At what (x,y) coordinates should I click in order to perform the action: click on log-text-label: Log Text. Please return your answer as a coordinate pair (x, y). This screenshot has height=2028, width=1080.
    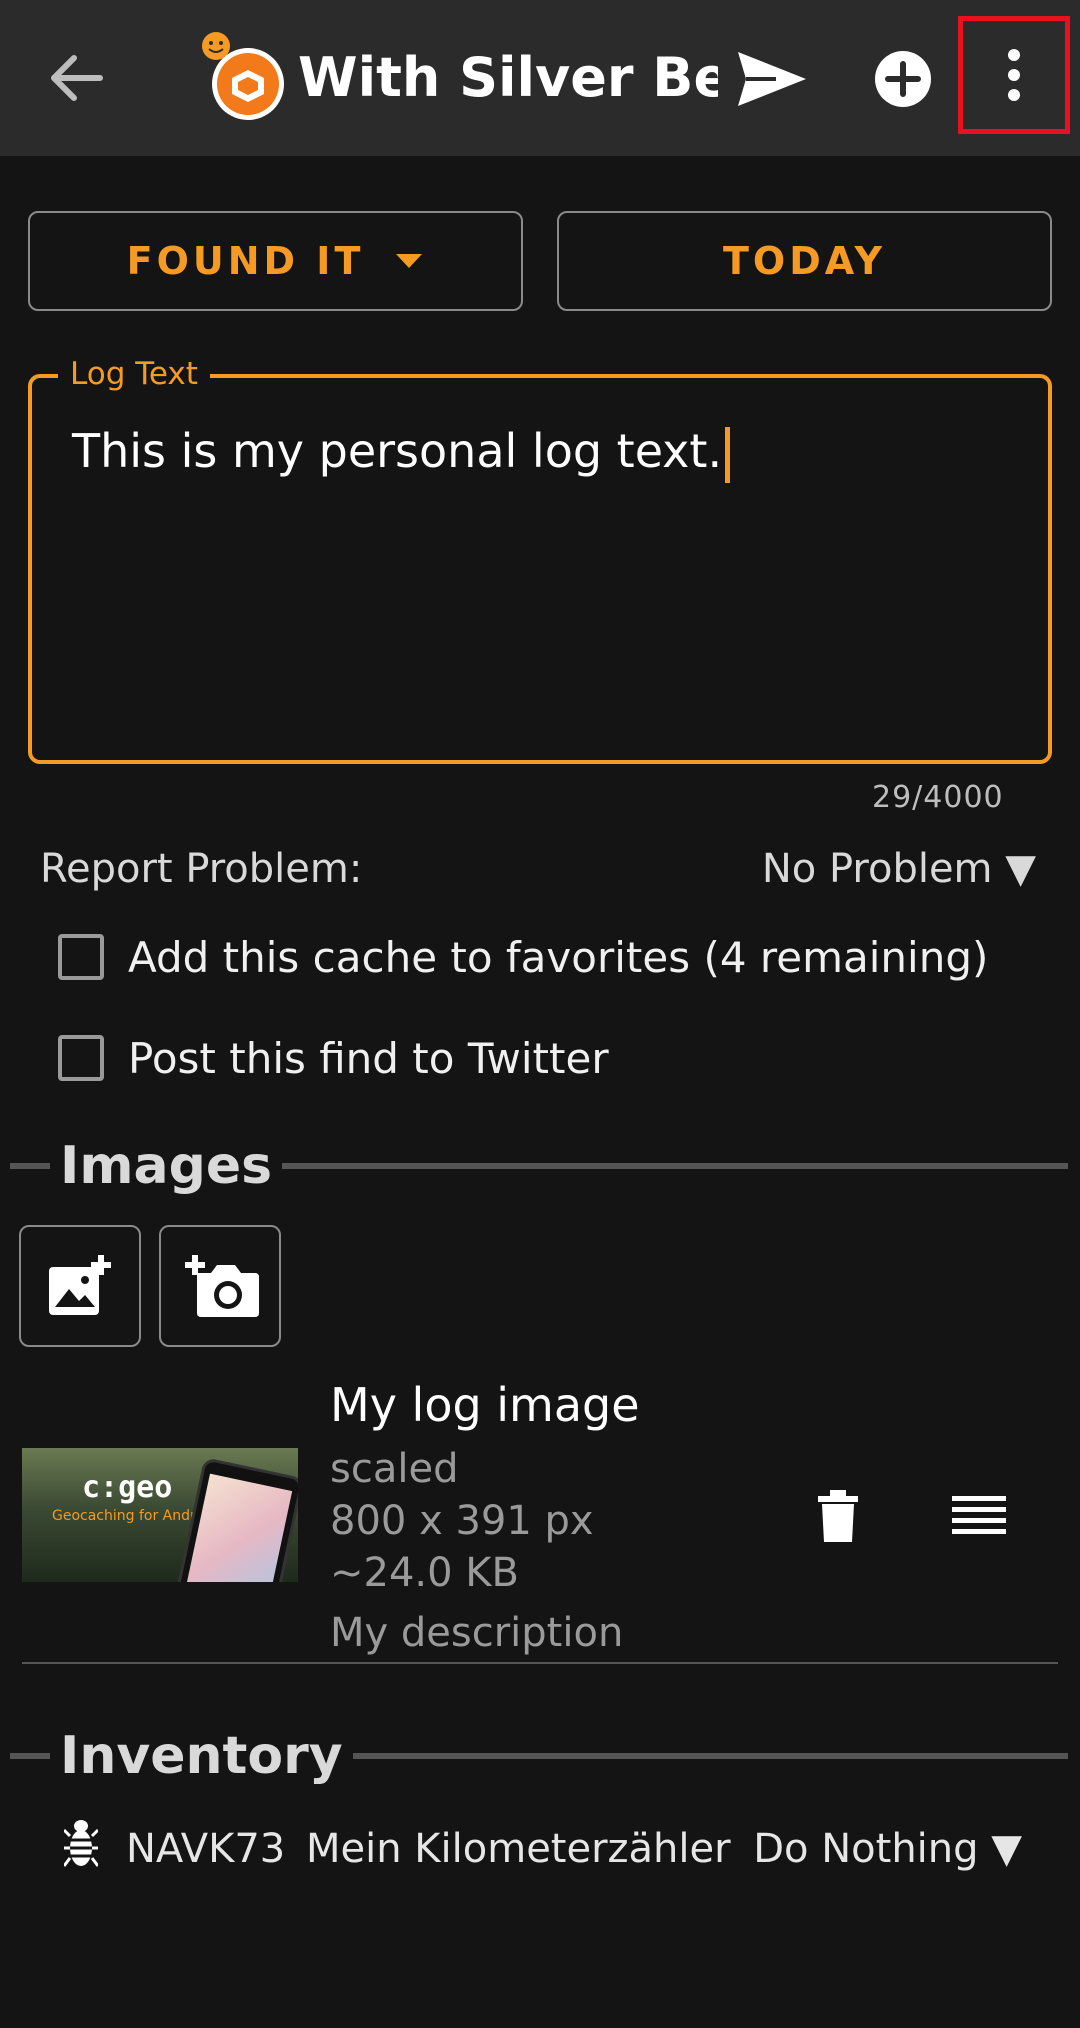
    Looking at the image, I should click on (134, 374).